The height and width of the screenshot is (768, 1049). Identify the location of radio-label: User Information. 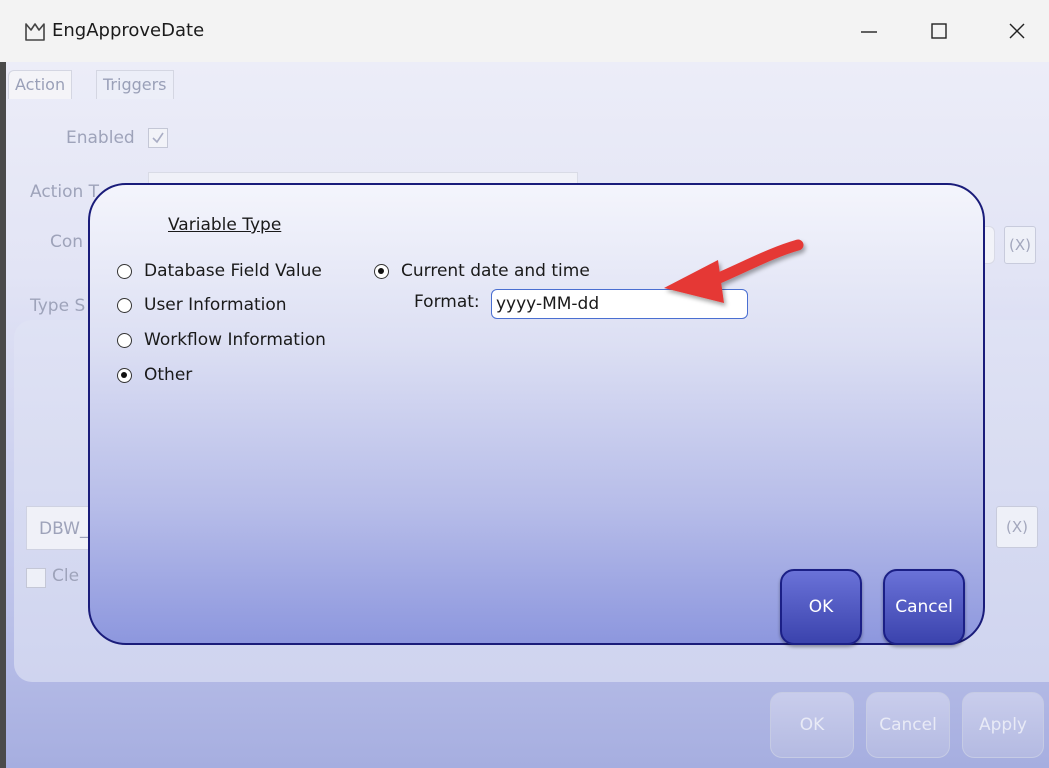
(215, 305).